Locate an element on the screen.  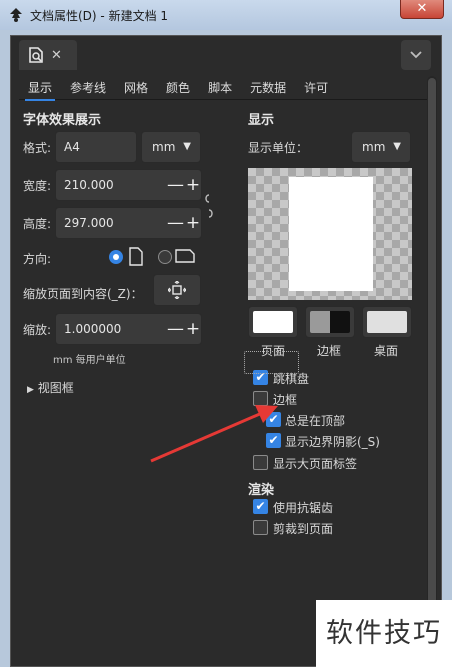
landscape-page-icon is located at coordinates (185, 256).